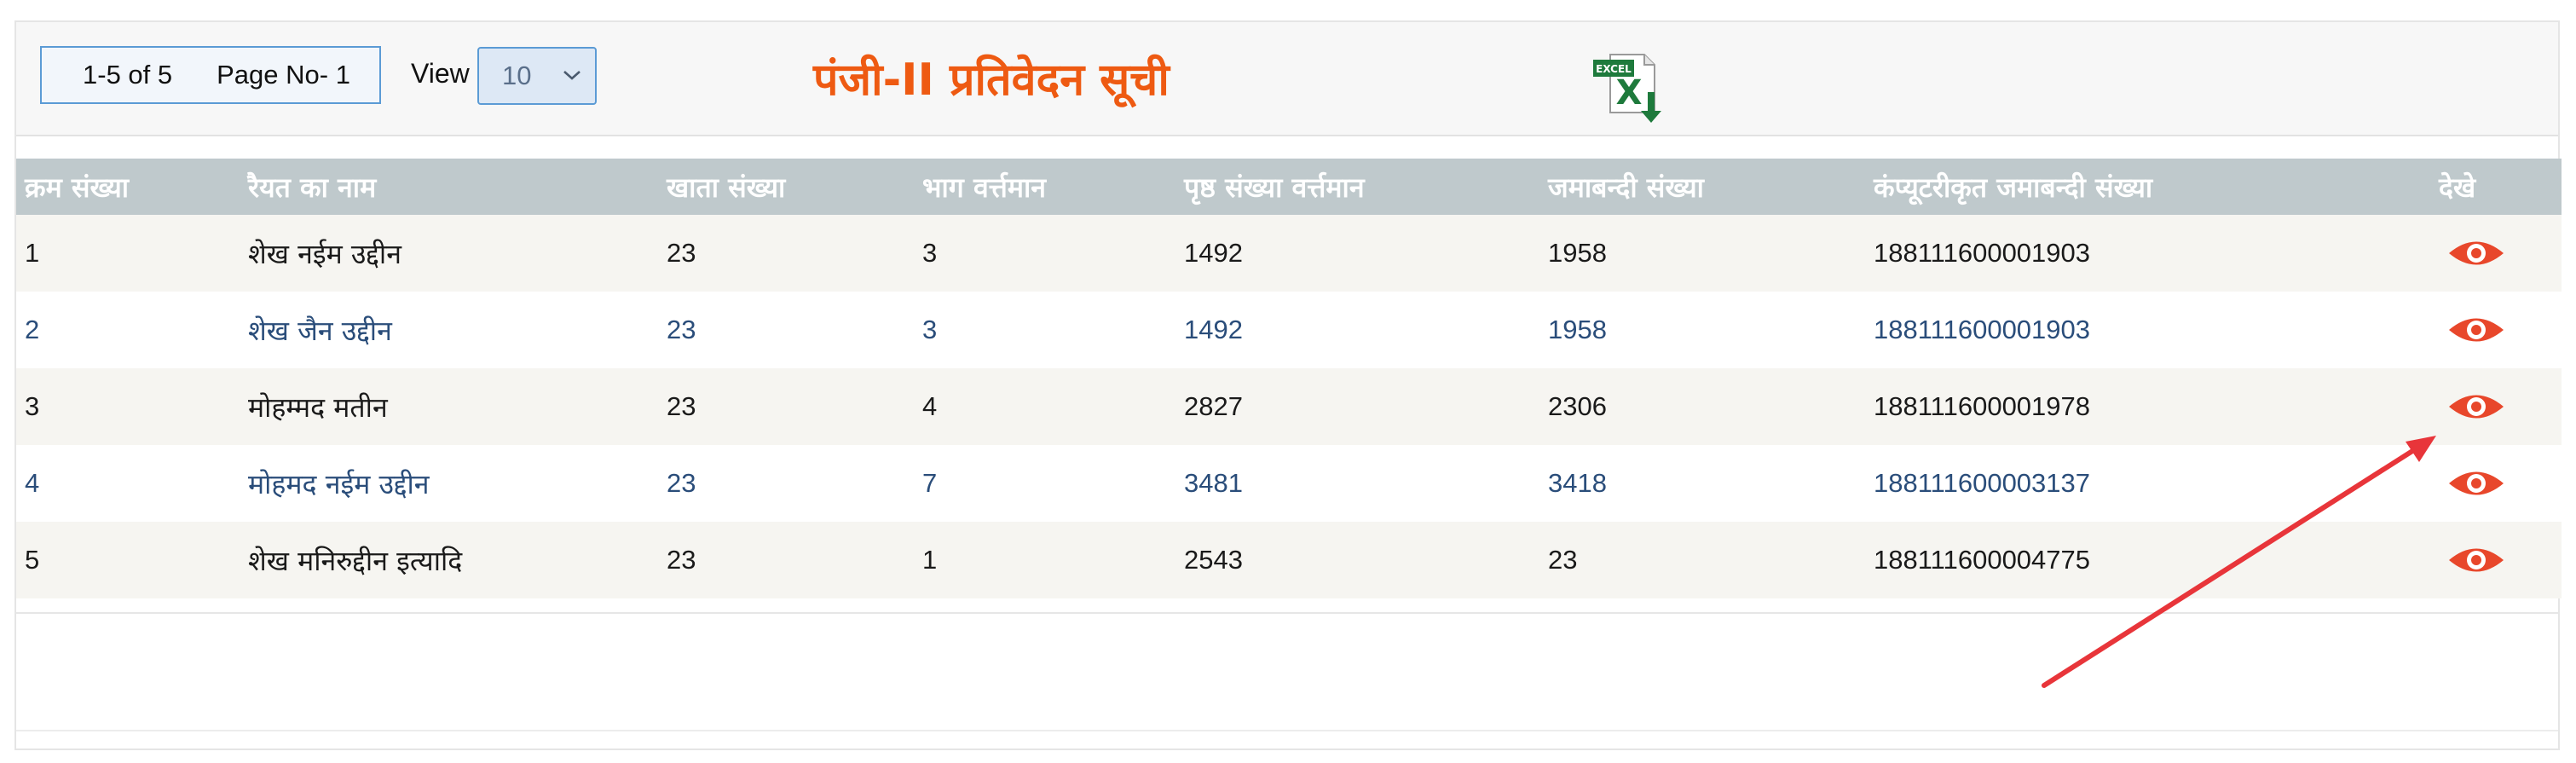  I want to click on cell-raiyat-name: मोहम्मद मतीन, so click(318, 407).